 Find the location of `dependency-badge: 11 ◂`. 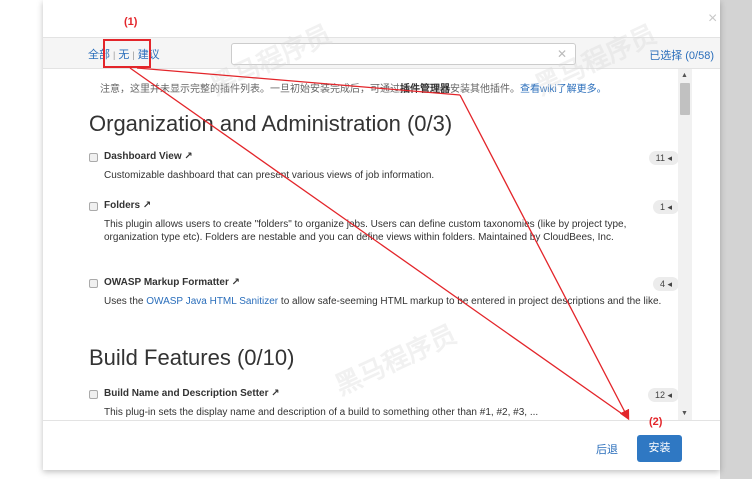

dependency-badge: 11 ◂ is located at coordinates (663, 158).